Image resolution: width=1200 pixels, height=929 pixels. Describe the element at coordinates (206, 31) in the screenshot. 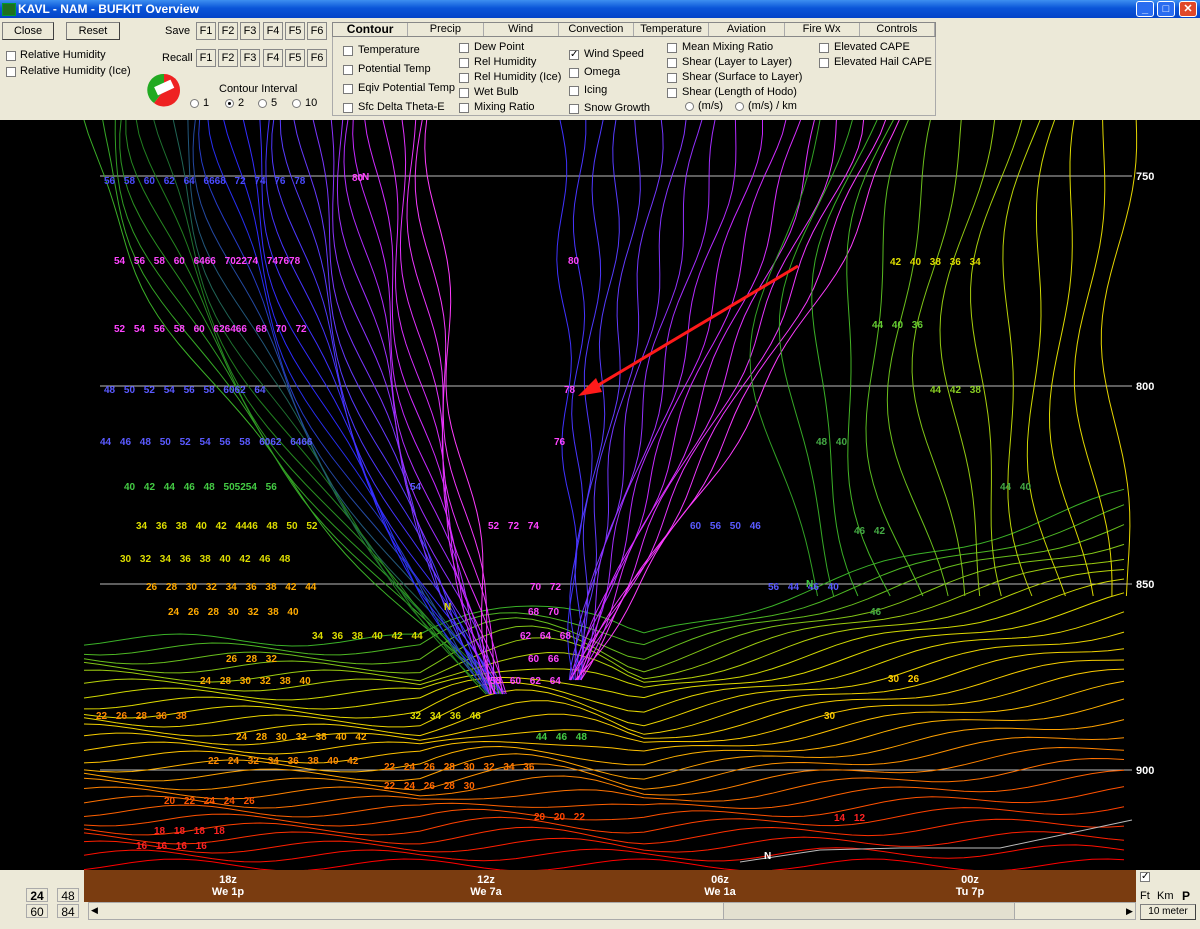

I see `save-f1-button: F1` at that location.